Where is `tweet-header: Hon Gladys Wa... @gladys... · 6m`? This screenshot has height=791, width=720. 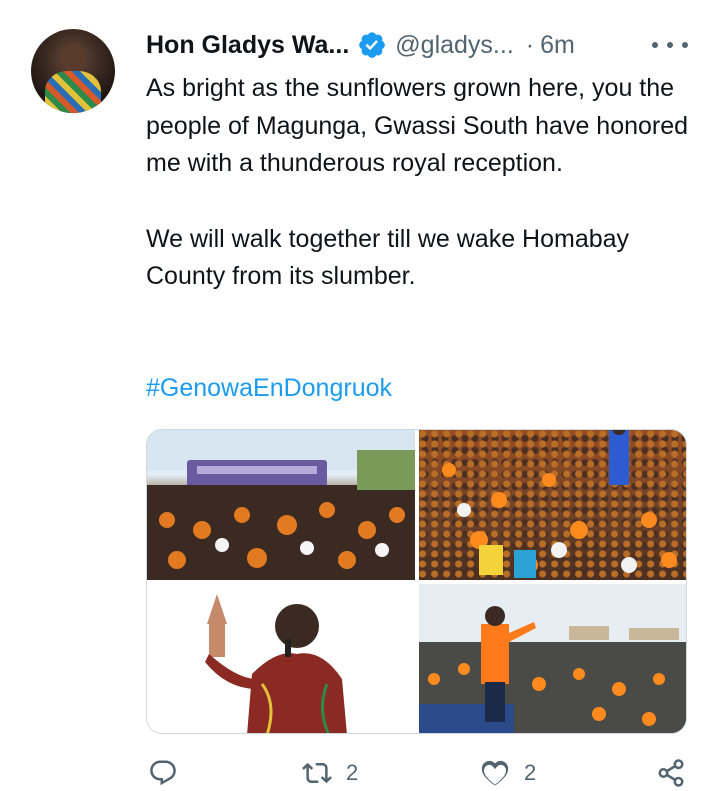
tweet-header: Hon Gladys Wa... @gladys... · 6m is located at coordinates (360, 45).